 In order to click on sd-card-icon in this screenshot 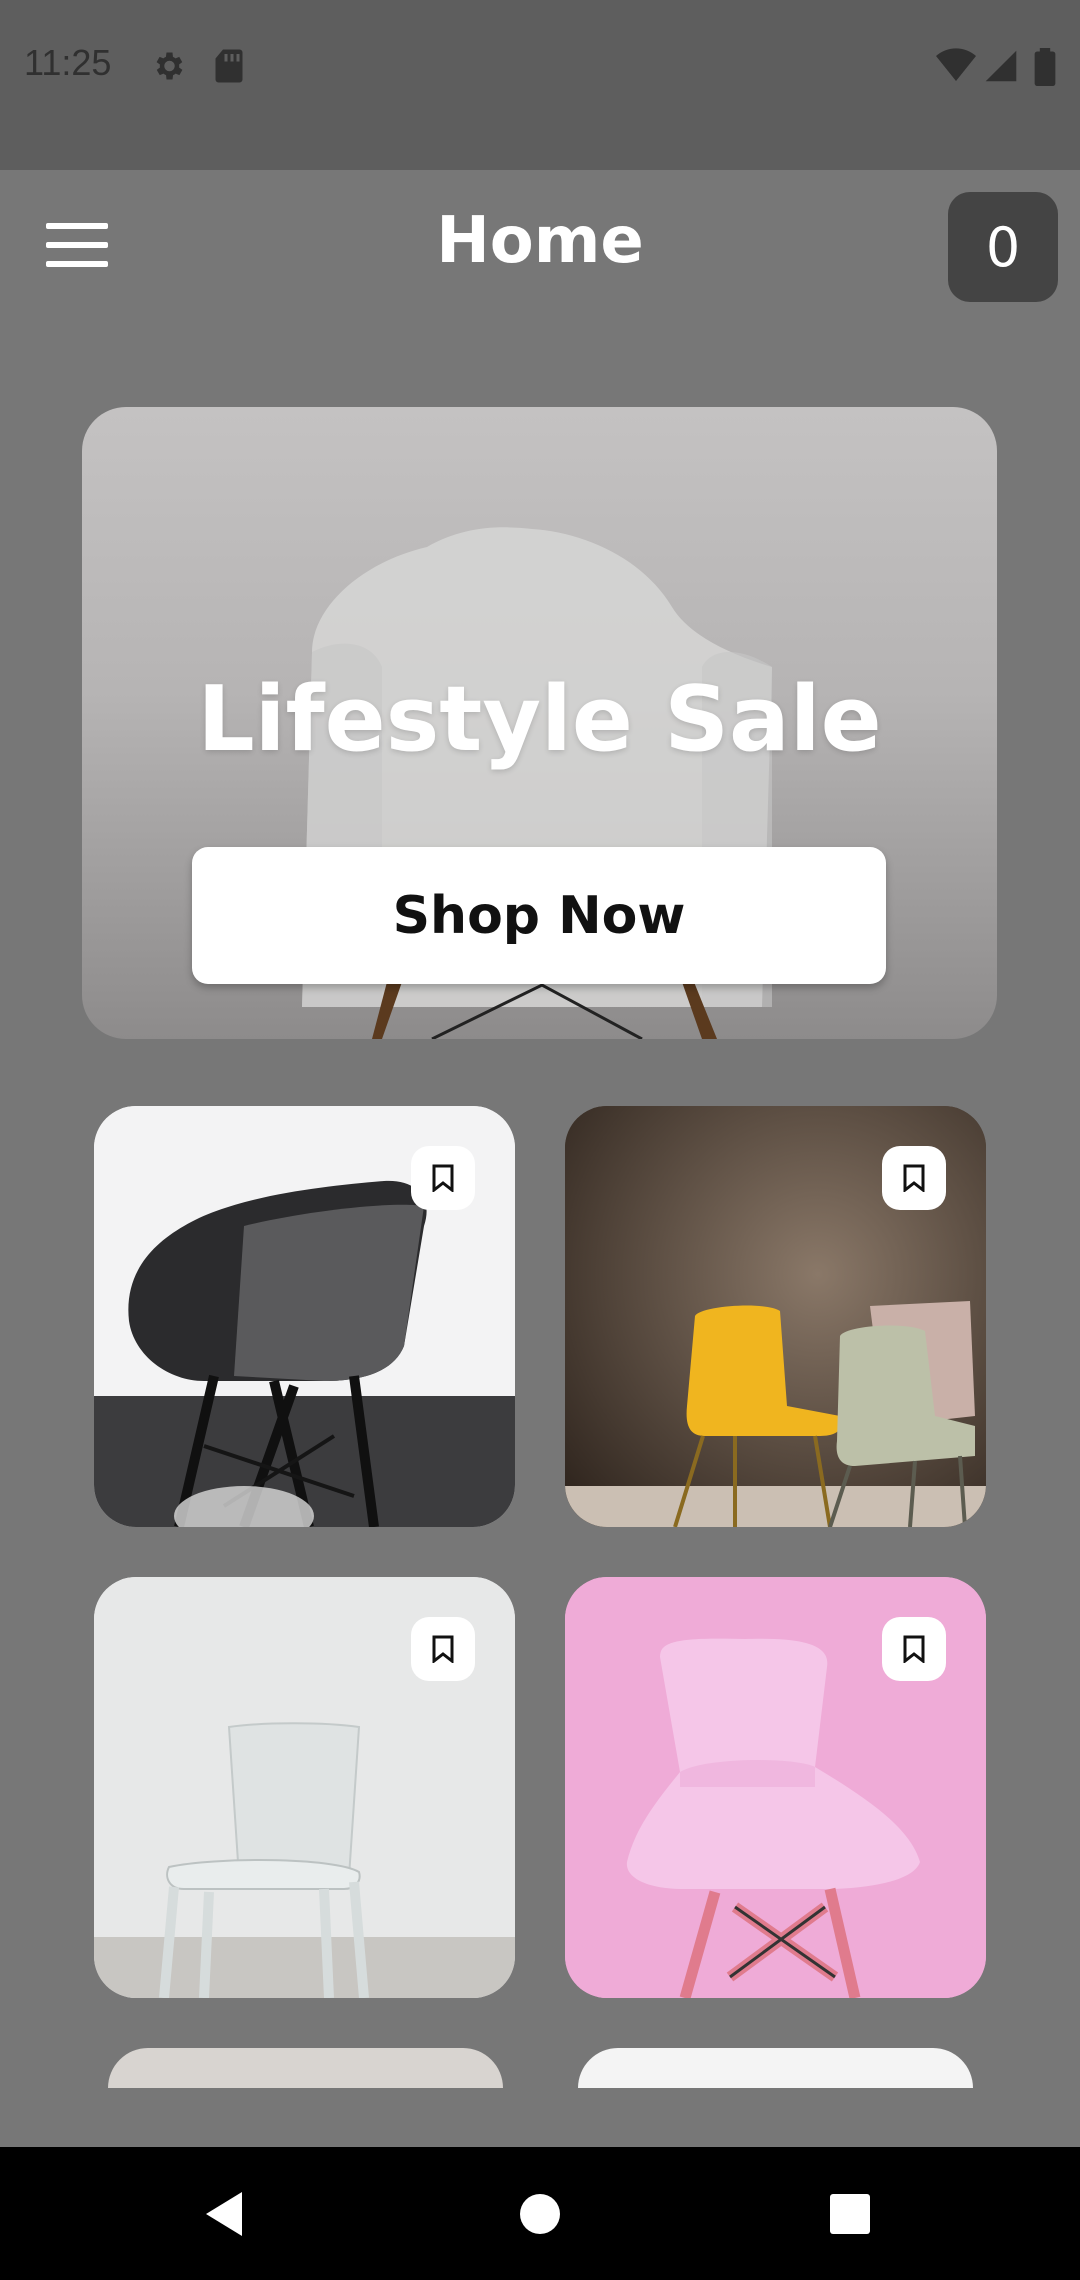, I will do `click(229, 68)`.